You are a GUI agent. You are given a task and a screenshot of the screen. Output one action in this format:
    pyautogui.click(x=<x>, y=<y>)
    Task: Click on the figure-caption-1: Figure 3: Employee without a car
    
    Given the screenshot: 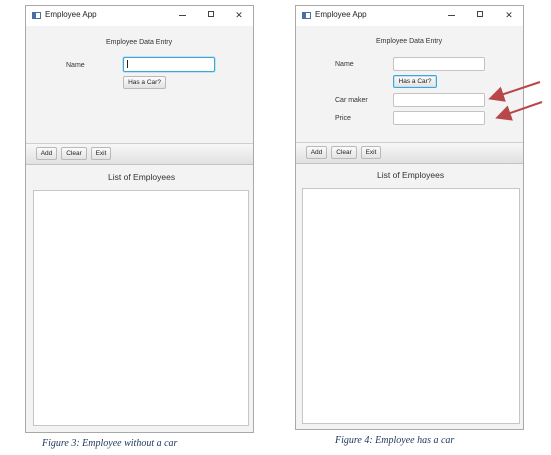 What is the action you would take?
    pyautogui.click(x=110, y=443)
    